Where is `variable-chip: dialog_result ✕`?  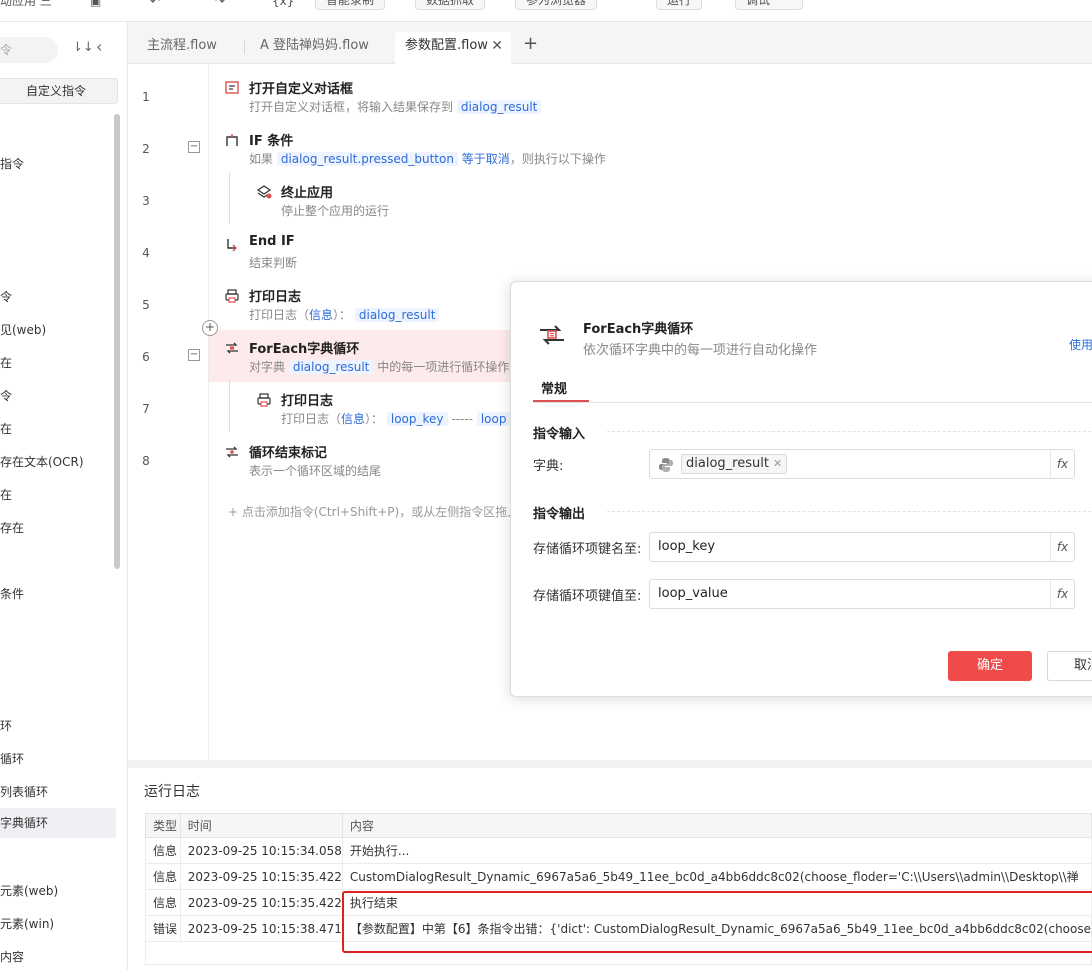 variable-chip: dialog_result ✕ is located at coordinates (734, 464).